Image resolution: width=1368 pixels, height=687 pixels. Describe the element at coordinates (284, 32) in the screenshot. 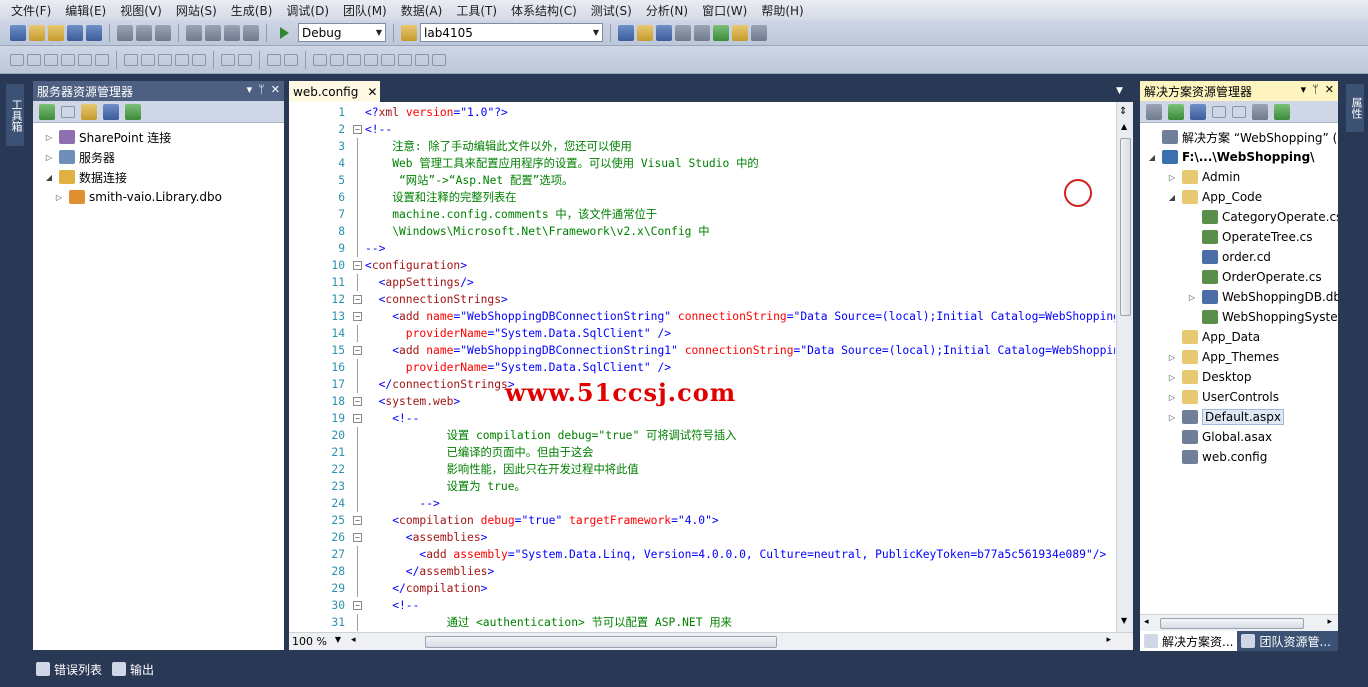

I see `start-debugging-icon` at that location.